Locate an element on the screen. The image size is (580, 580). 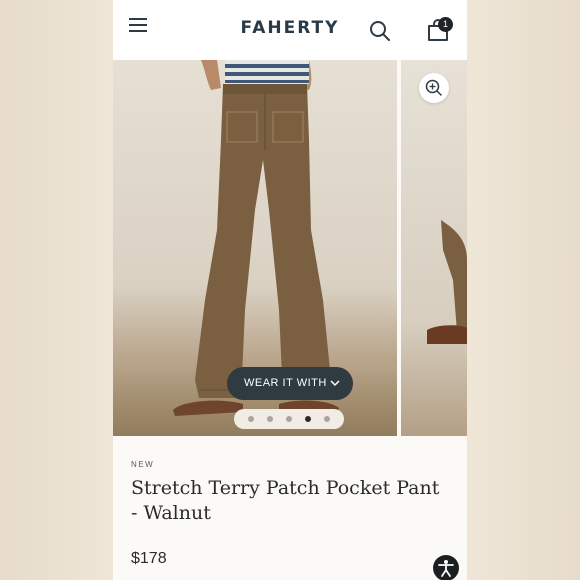
search-icon is located at coordinates (380, 31).